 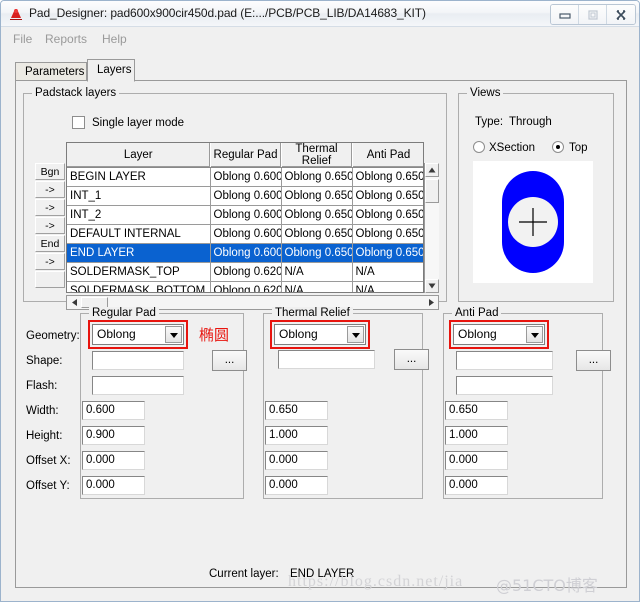 I want to click on scroll-left-button, so click(x=74, y=302).